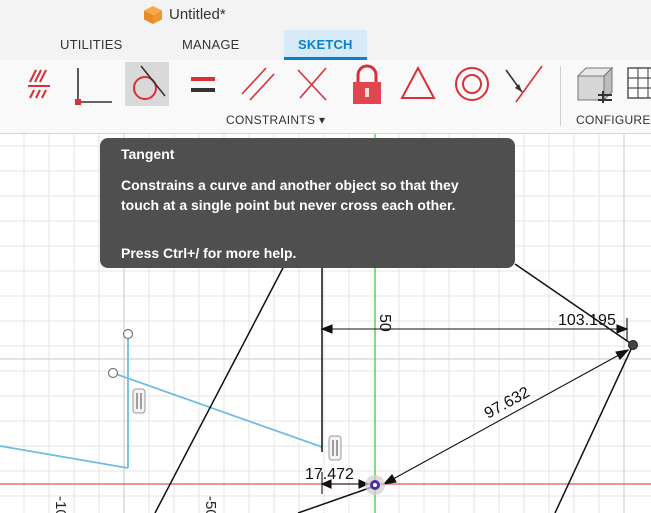 The width and height of the screenshot is (651, 513). Describe the element at coordinates (153, 15) in the screenshot. I see `document-cube-icon` at that location.